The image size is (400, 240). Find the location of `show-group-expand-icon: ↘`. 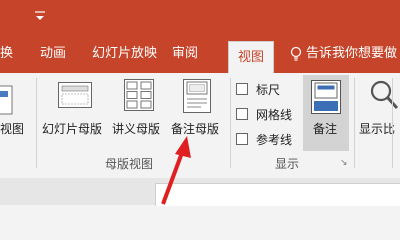

show-group-expand-icon: ↘ is located at coordinates (344, 163).